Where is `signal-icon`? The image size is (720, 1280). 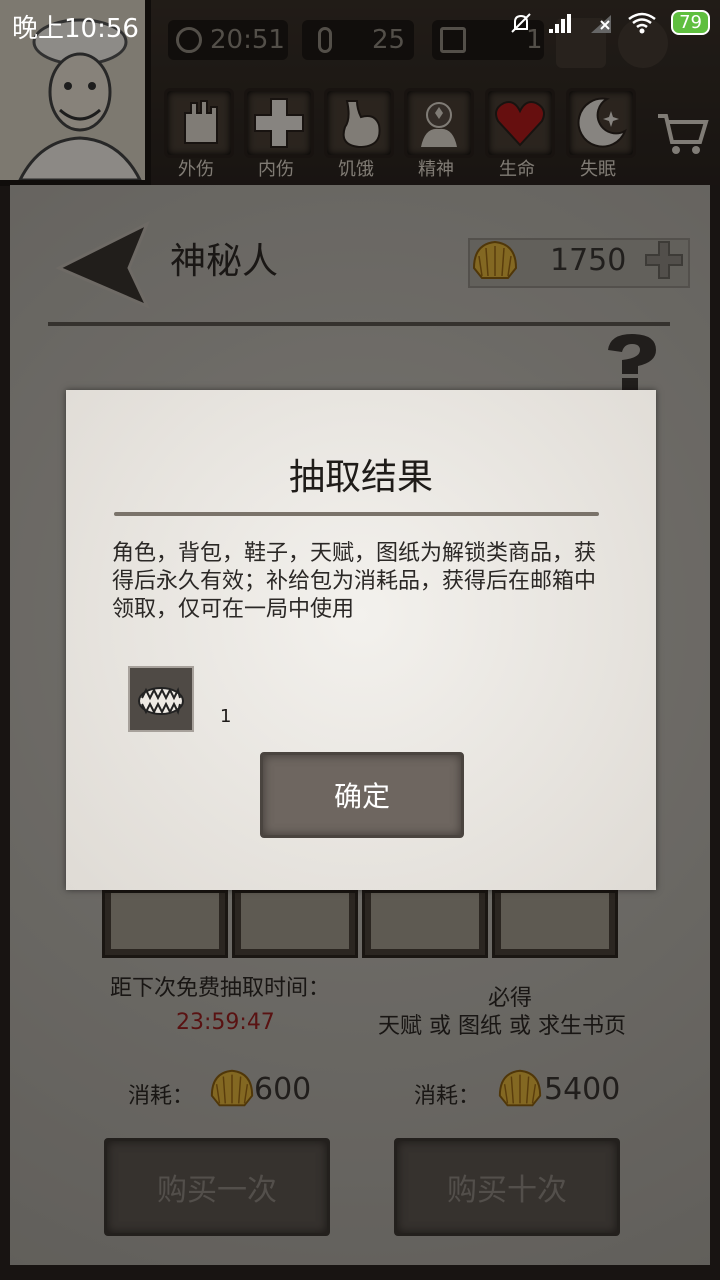 signal-icon is located at coordinates (560, 23).